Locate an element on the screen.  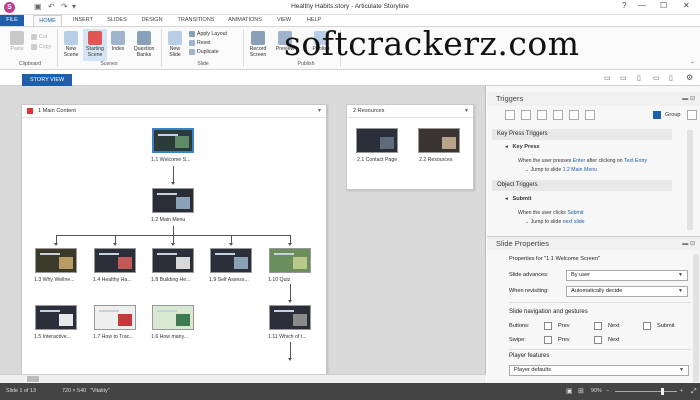
tab-animations: ANIMATIONS is located at coordinates (245, 20).